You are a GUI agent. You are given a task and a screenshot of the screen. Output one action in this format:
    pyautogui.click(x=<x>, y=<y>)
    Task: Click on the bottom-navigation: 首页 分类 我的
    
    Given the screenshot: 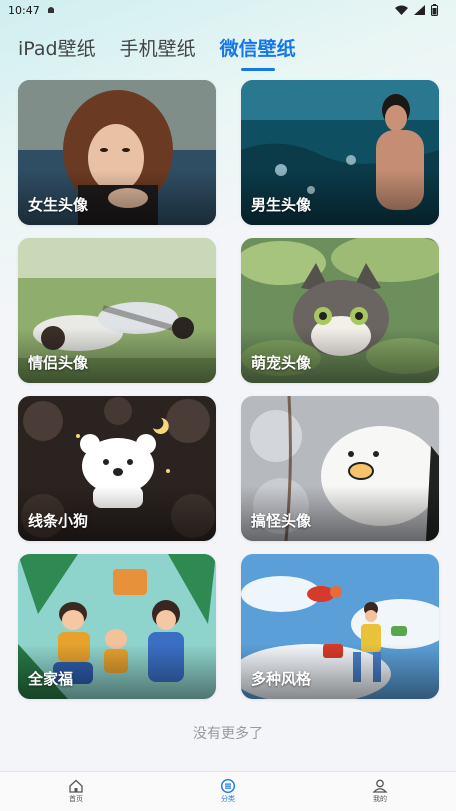 What is the action you would take?
    pyautogui.click(x=228, y=791)
    